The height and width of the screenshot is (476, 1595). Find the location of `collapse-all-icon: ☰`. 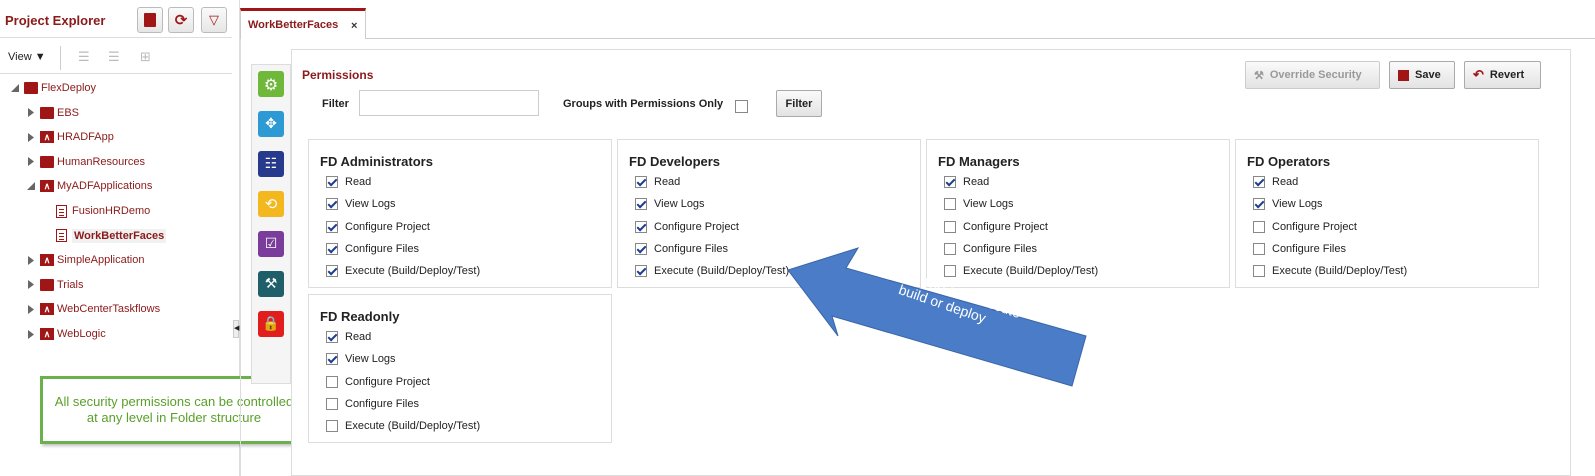

collapse-all-icon: ☰ is located at coordinates (84, 57).